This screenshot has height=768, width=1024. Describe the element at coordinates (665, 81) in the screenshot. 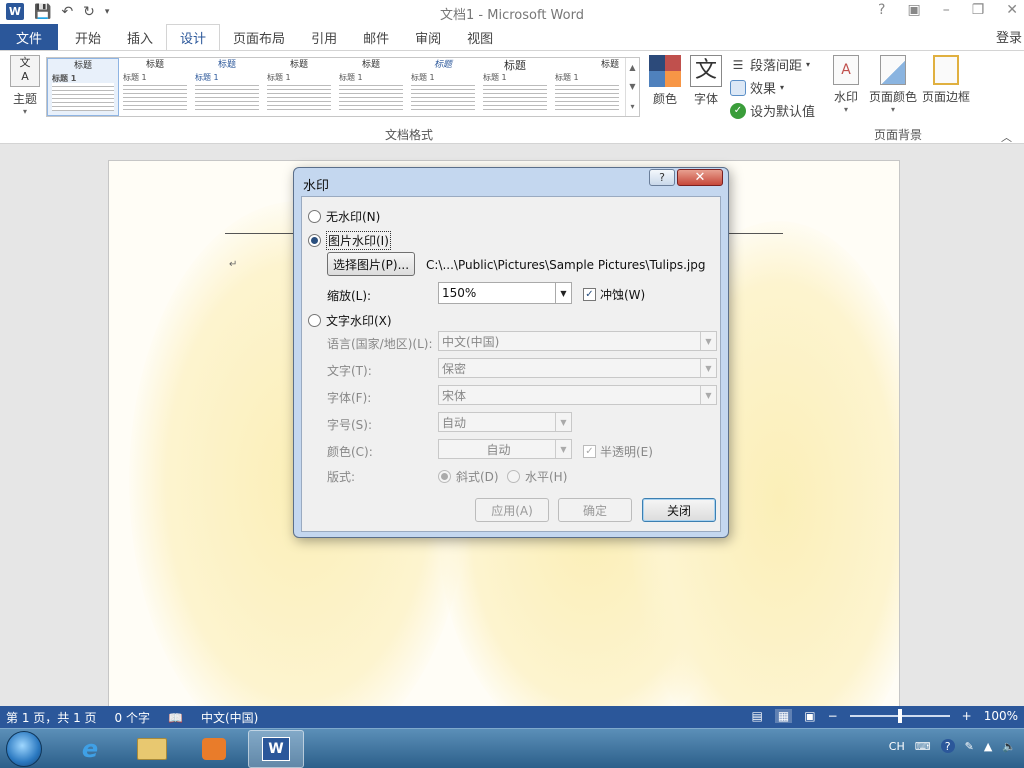

I see `colors-button: 颜色` at that location.